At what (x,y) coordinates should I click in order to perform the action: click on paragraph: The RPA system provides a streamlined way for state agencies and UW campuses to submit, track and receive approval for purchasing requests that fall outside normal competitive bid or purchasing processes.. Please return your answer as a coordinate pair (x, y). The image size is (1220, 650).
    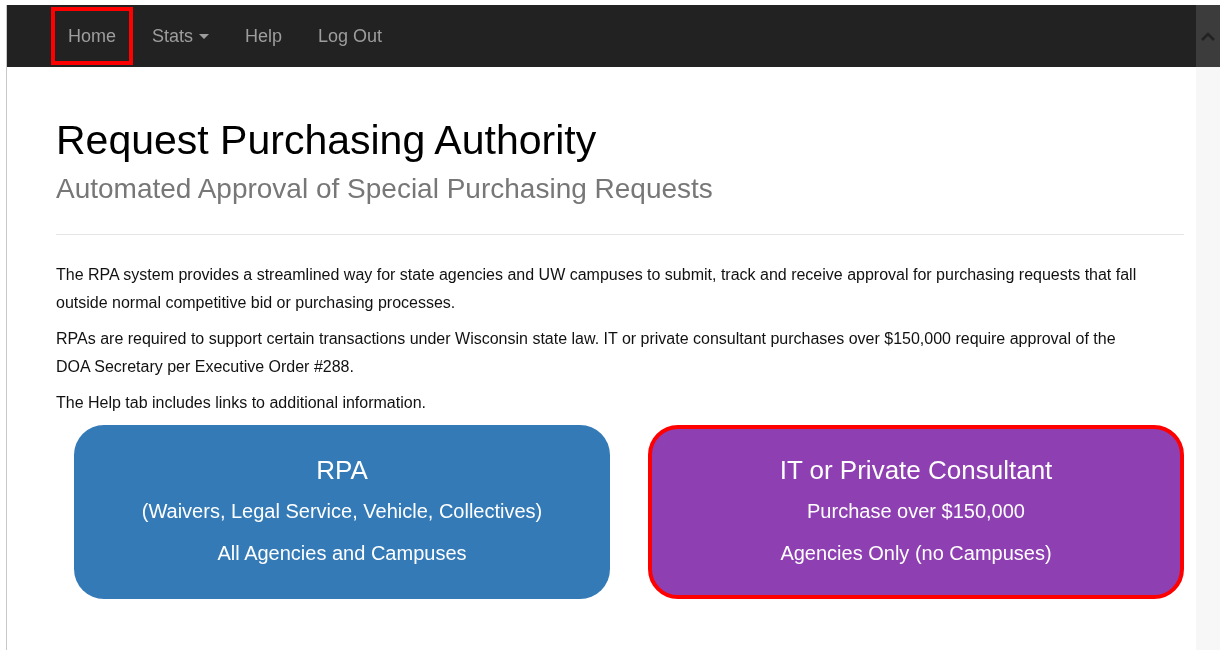
    Looking at the image, I should click on (597, 289).